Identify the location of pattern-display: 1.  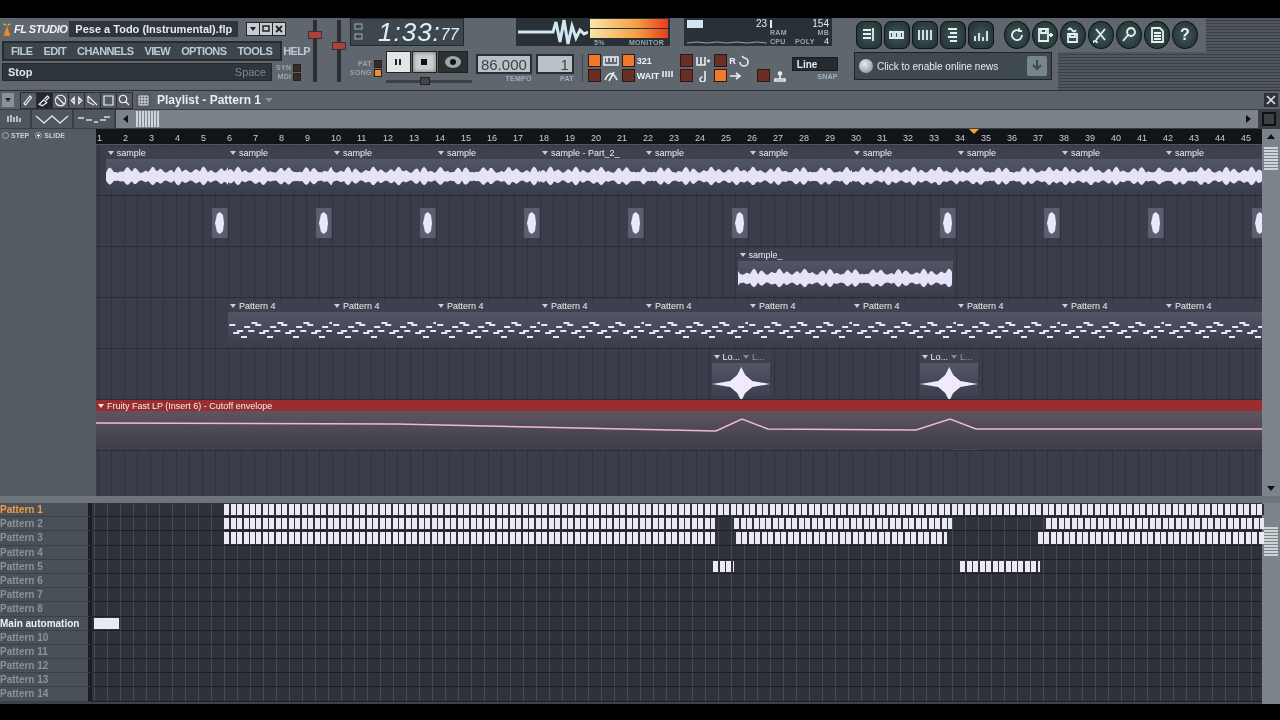
(554, 64).